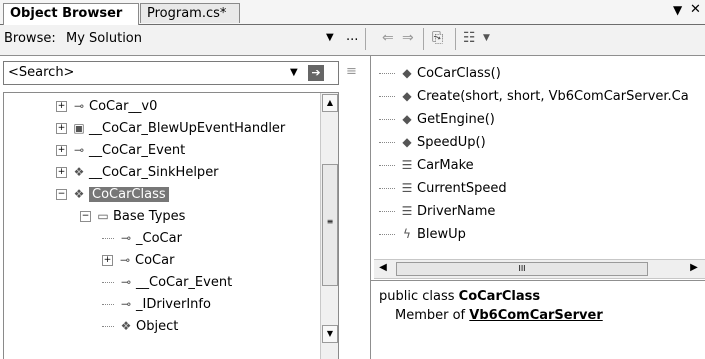 The image size is (705, 359). Describe the element at coordinates (499, 296) in the screenshot. I see `signature-class-name: CoCarClass` at that location.